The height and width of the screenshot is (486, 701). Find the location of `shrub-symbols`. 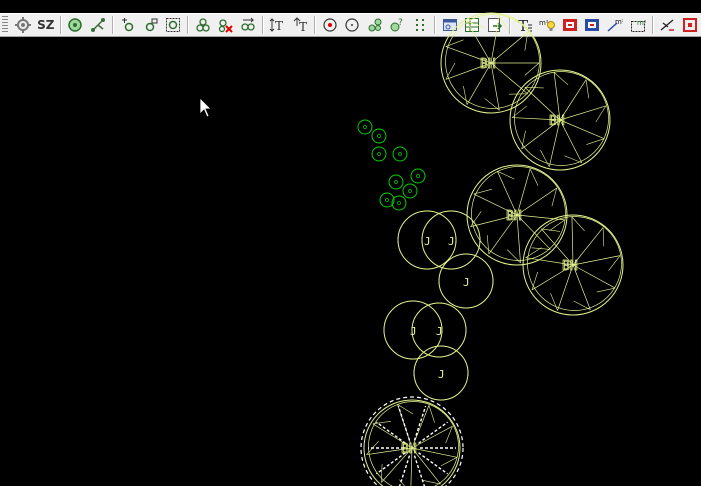

shrub-symbols is located at coordinates (391, 165).